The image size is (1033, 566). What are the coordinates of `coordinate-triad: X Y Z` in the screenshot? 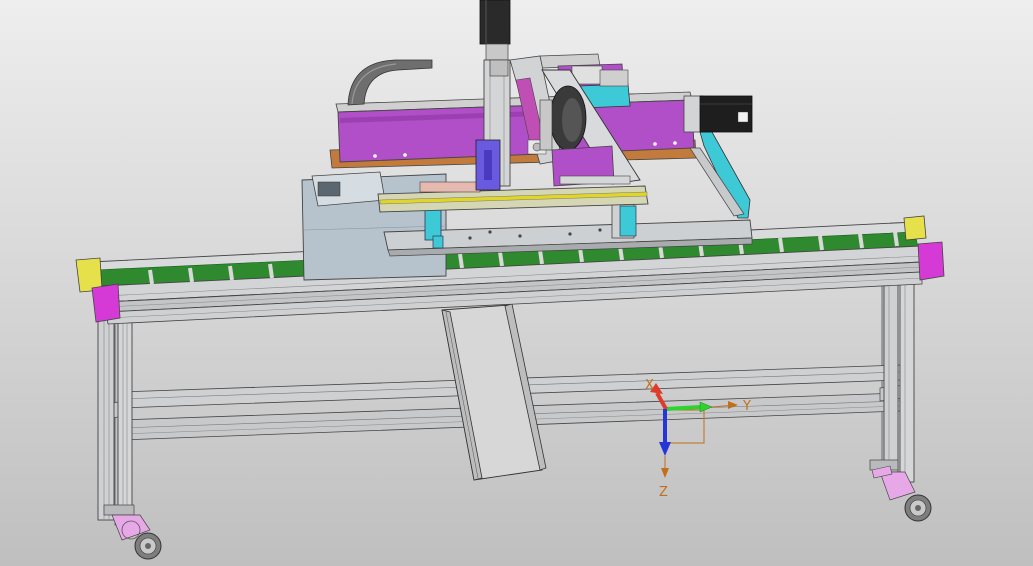 It's located at (698, 439).